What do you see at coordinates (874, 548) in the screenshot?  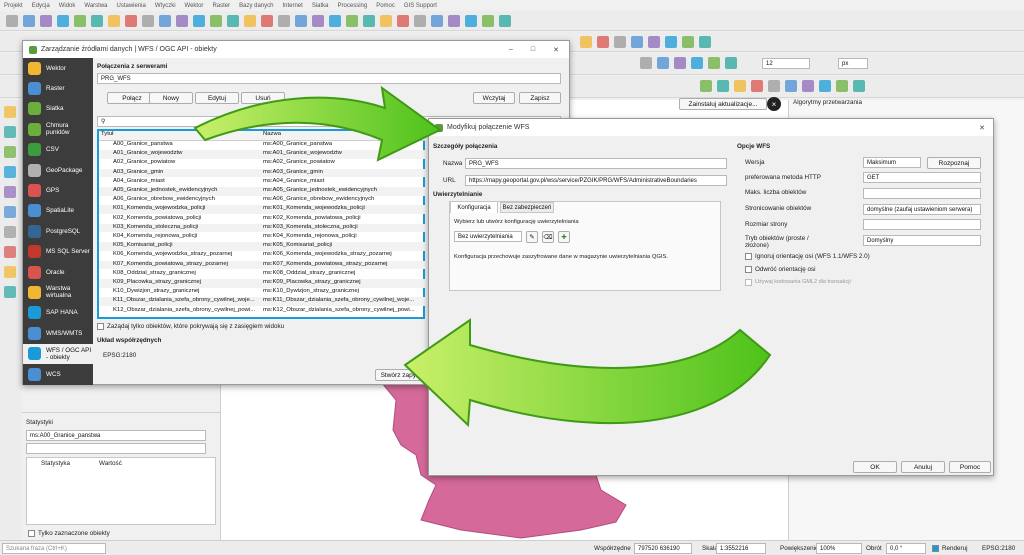 I see `rotation-label: Obrót` at bounding box center [874, 548].